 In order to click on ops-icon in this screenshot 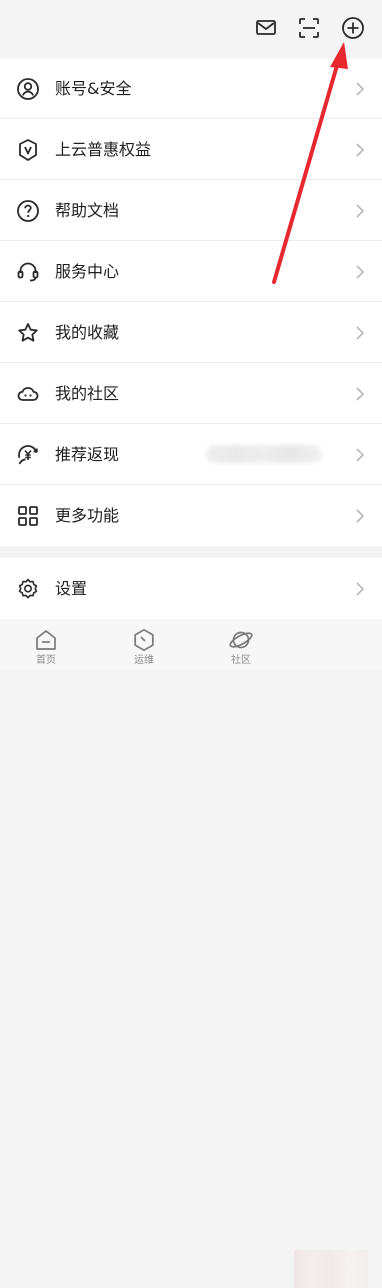, I will do `click(144, 640)`.